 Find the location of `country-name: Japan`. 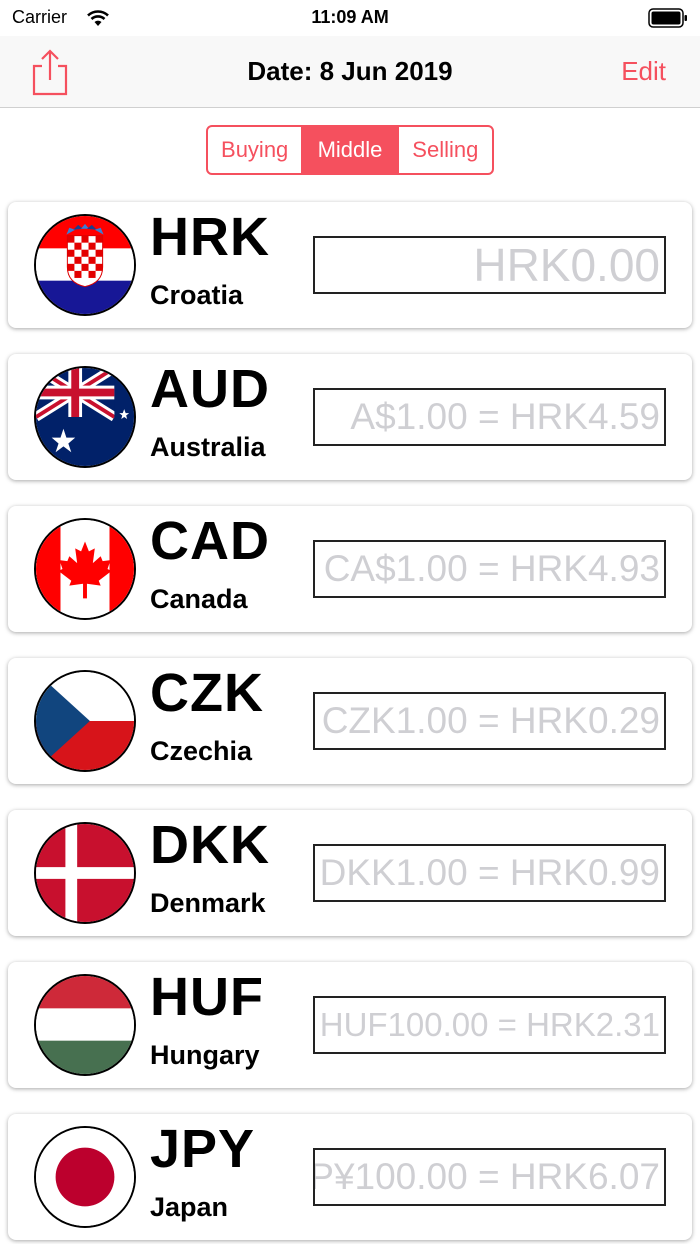

country-name: Japan is located at coordinates (189, 1207).